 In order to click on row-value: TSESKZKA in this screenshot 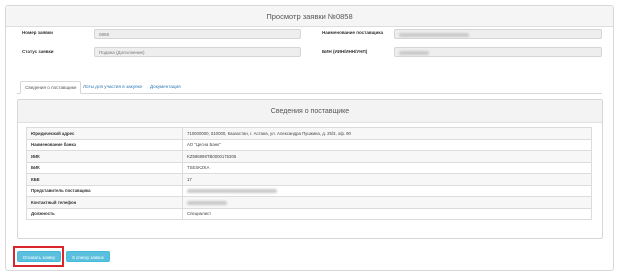, I will do `click(387, 167)`.